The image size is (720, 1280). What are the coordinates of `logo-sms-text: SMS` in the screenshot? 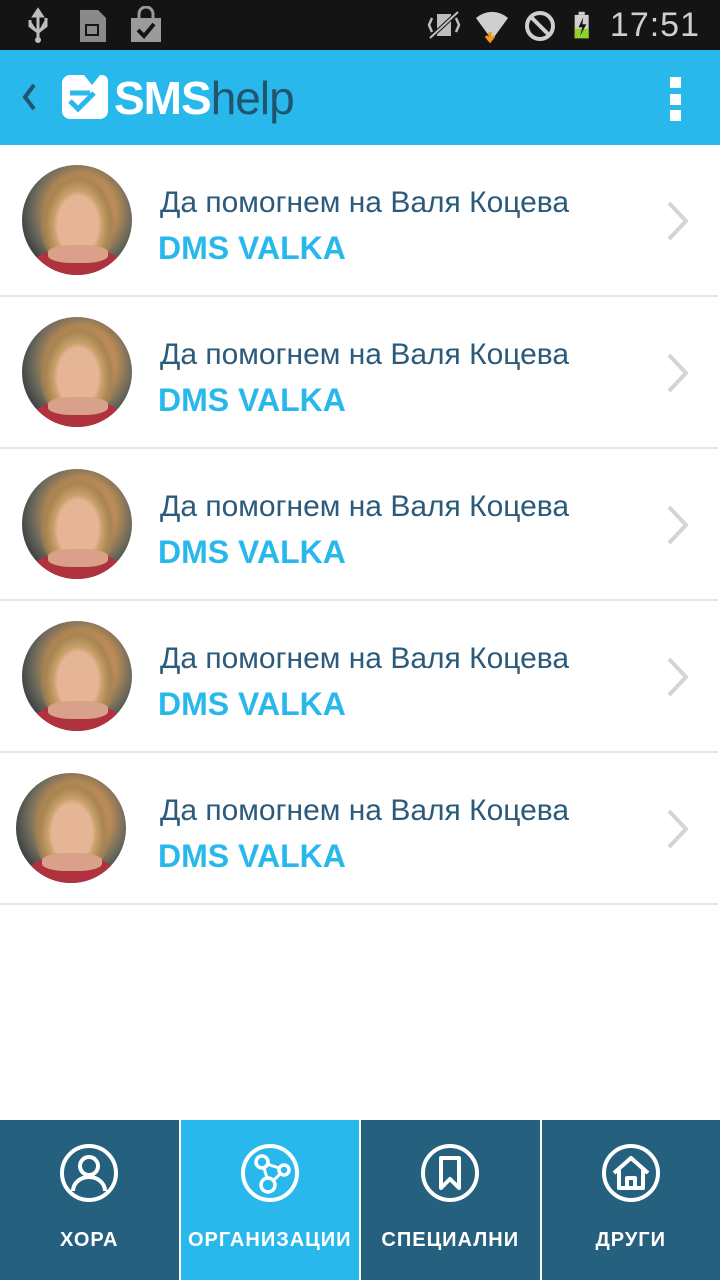 It's located at (163, 98).